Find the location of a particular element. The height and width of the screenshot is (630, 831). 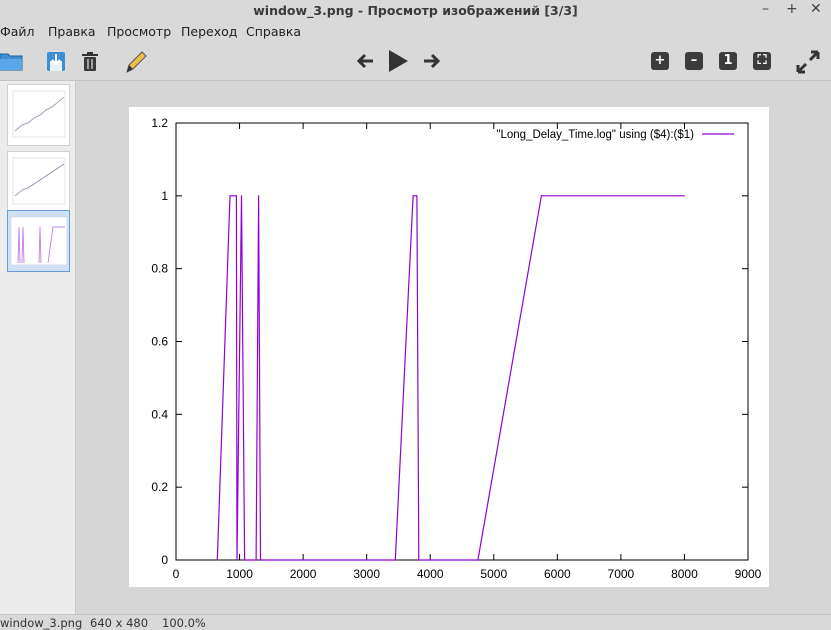

trash-icon is located at coordinates (90, 64).